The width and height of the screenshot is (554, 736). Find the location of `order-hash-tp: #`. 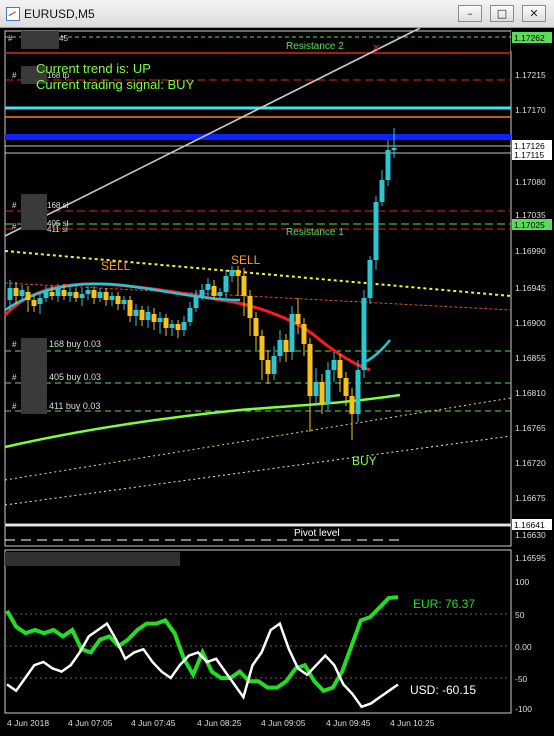

order-hash-tp: # is located at coordinates (14, 75).